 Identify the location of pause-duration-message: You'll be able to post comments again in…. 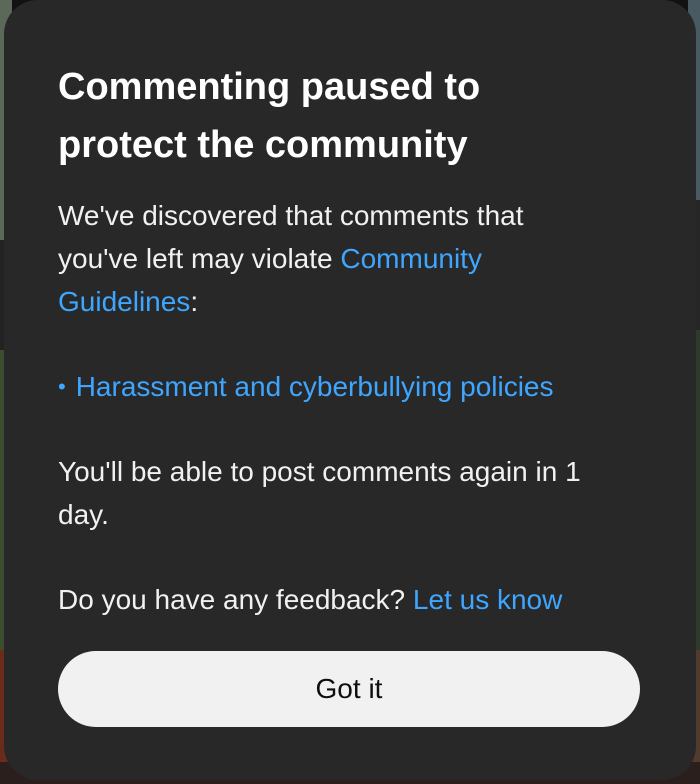
(319, 493).